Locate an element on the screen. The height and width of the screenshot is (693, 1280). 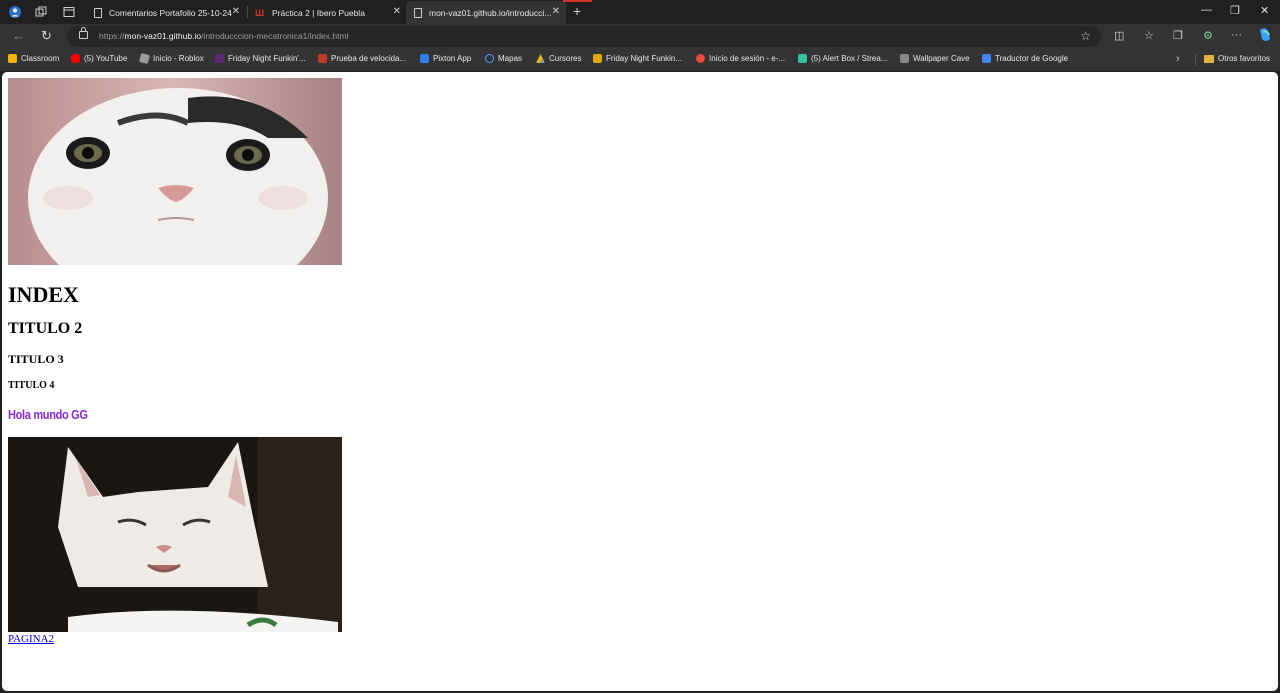
tab-active-index: mon-vaz01.github.io/introducci... ✕ is located at coordinates (486, 12).